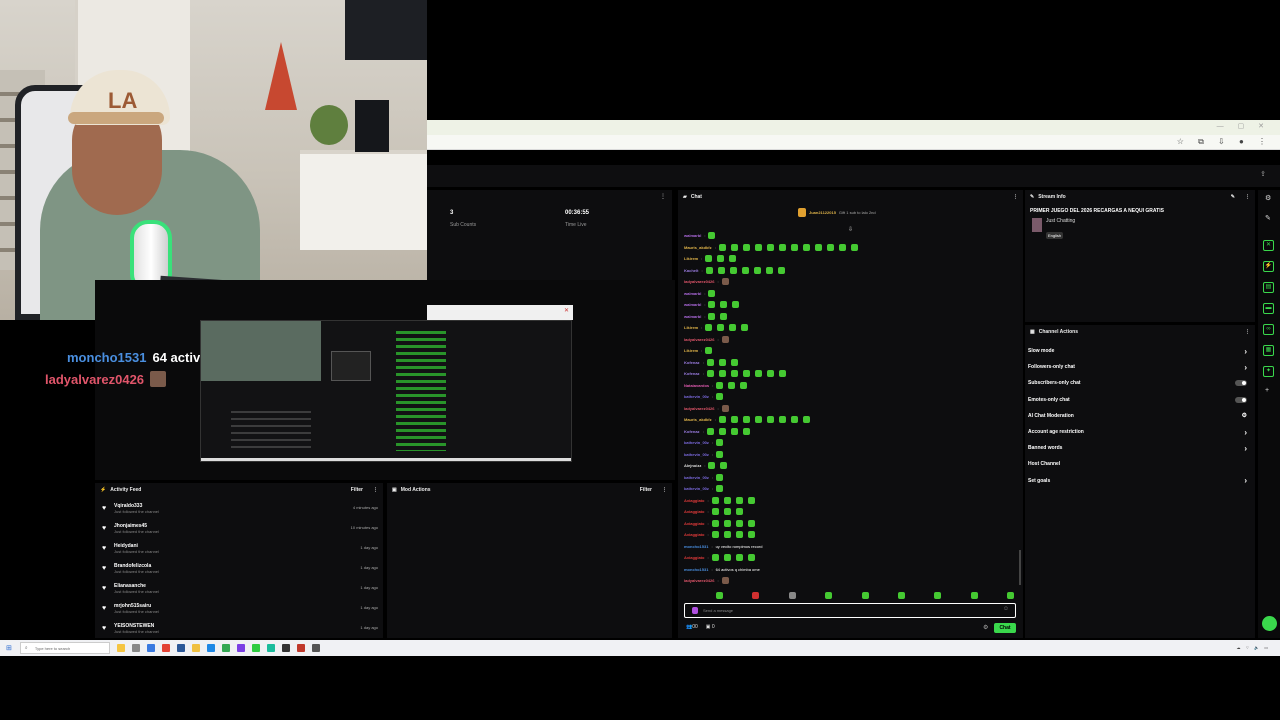 The height and width of the screenshot is (720, 1280). What do you see at coordinates (1267, 390) in the screenshot?
I see `plus-icon: +` at bounding box center [1267, 390].